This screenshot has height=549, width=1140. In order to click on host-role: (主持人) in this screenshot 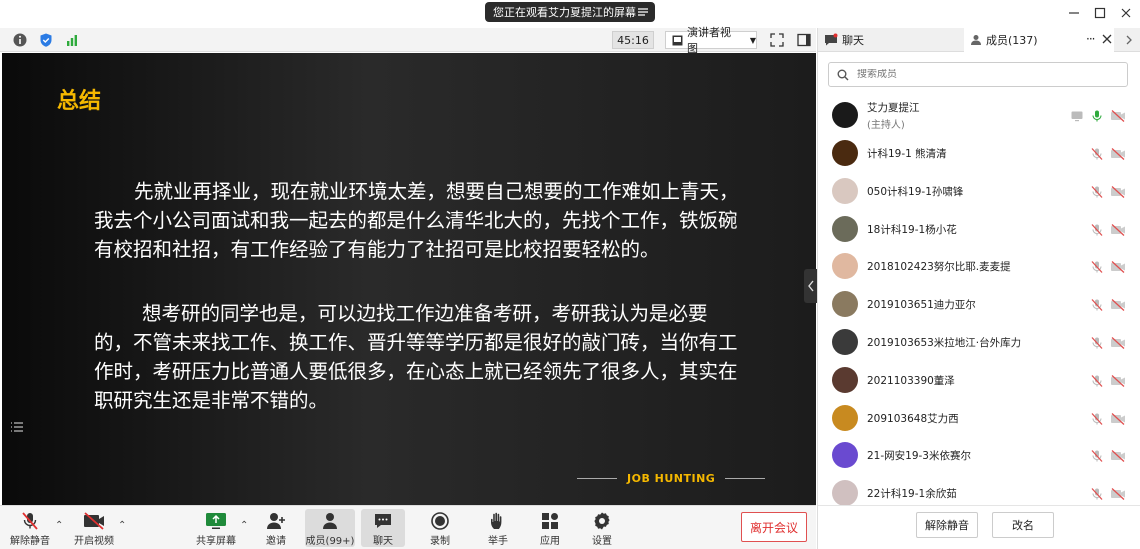, I will do `click(886, 125)`.